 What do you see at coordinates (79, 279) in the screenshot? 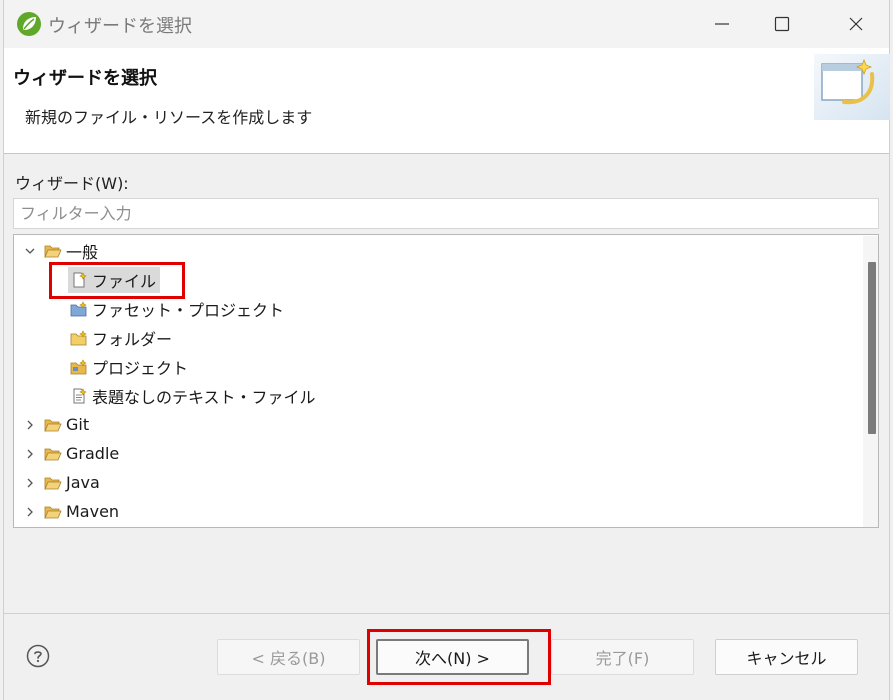
I see `file-new-icon` at bounding box center [79, 279].